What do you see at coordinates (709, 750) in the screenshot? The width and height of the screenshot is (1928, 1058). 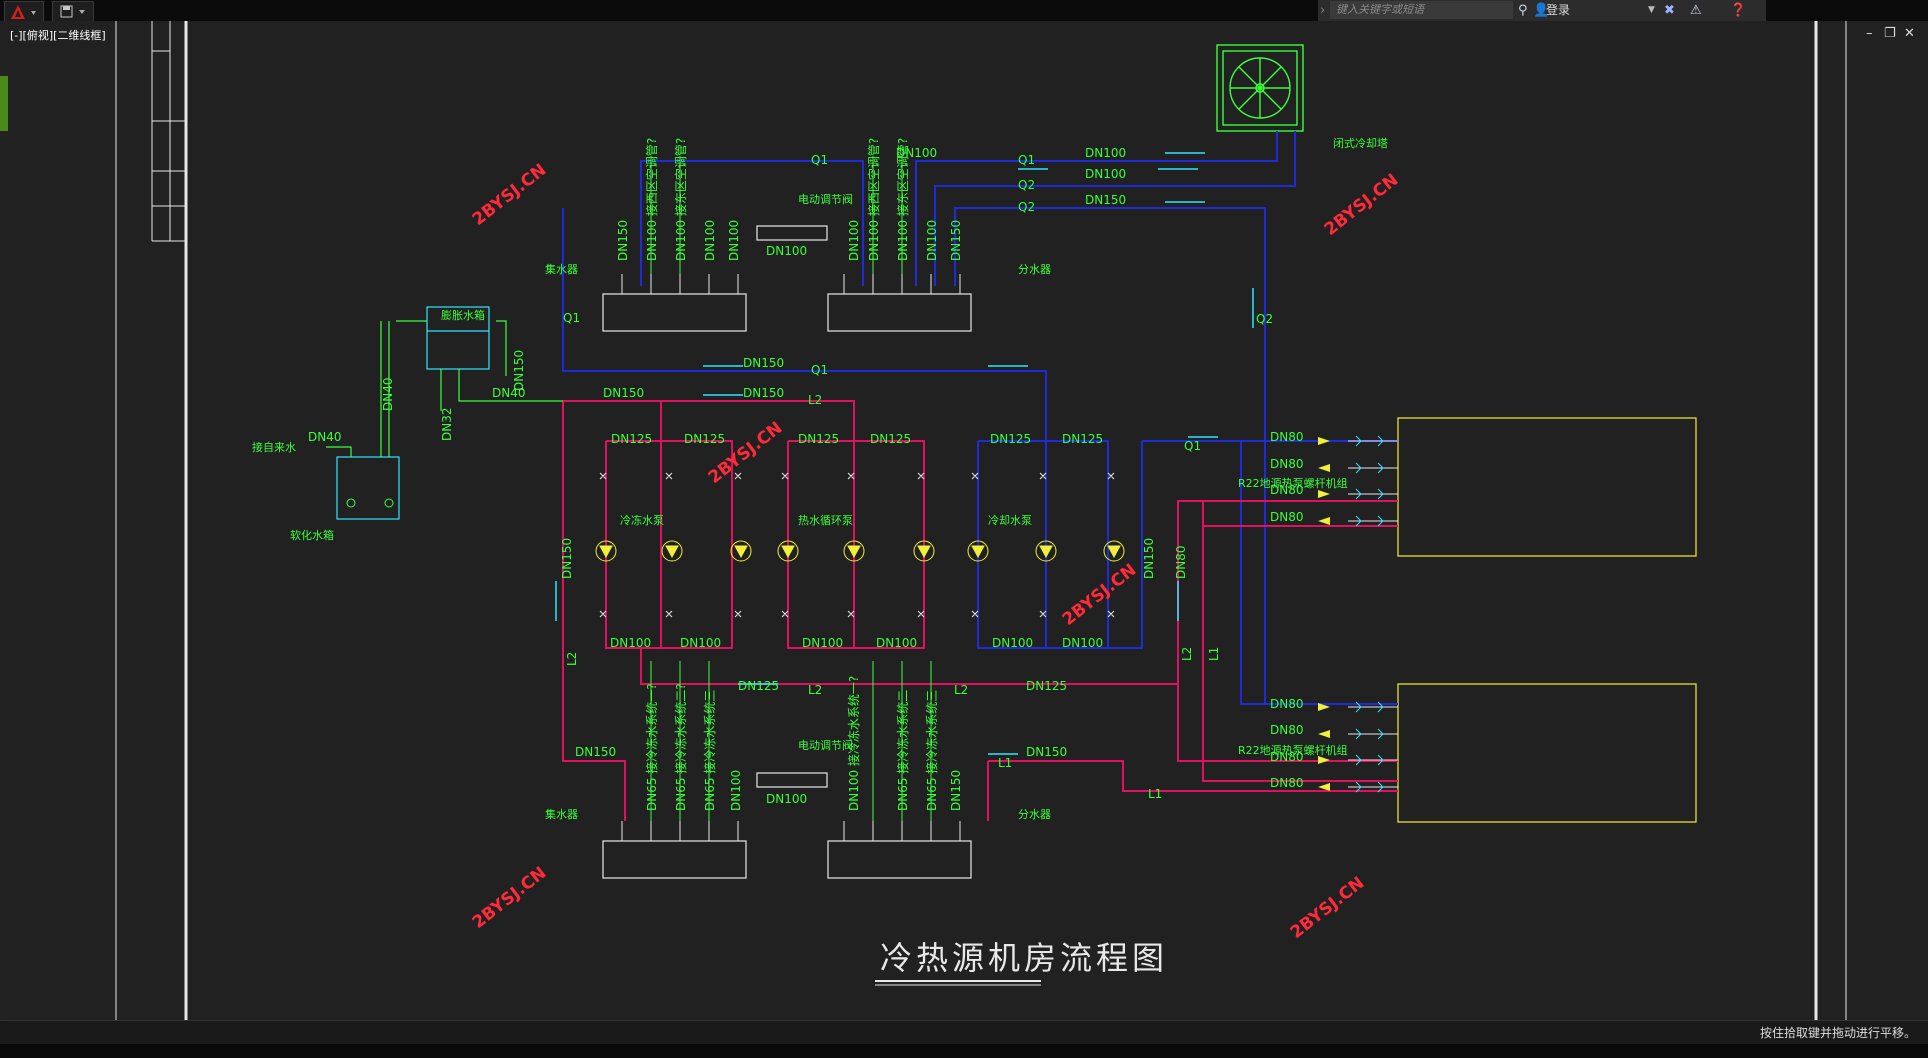 I see `vlabel-bot-left-c: DN65 接冷冻水系统三` at bounding box center [709, 750].